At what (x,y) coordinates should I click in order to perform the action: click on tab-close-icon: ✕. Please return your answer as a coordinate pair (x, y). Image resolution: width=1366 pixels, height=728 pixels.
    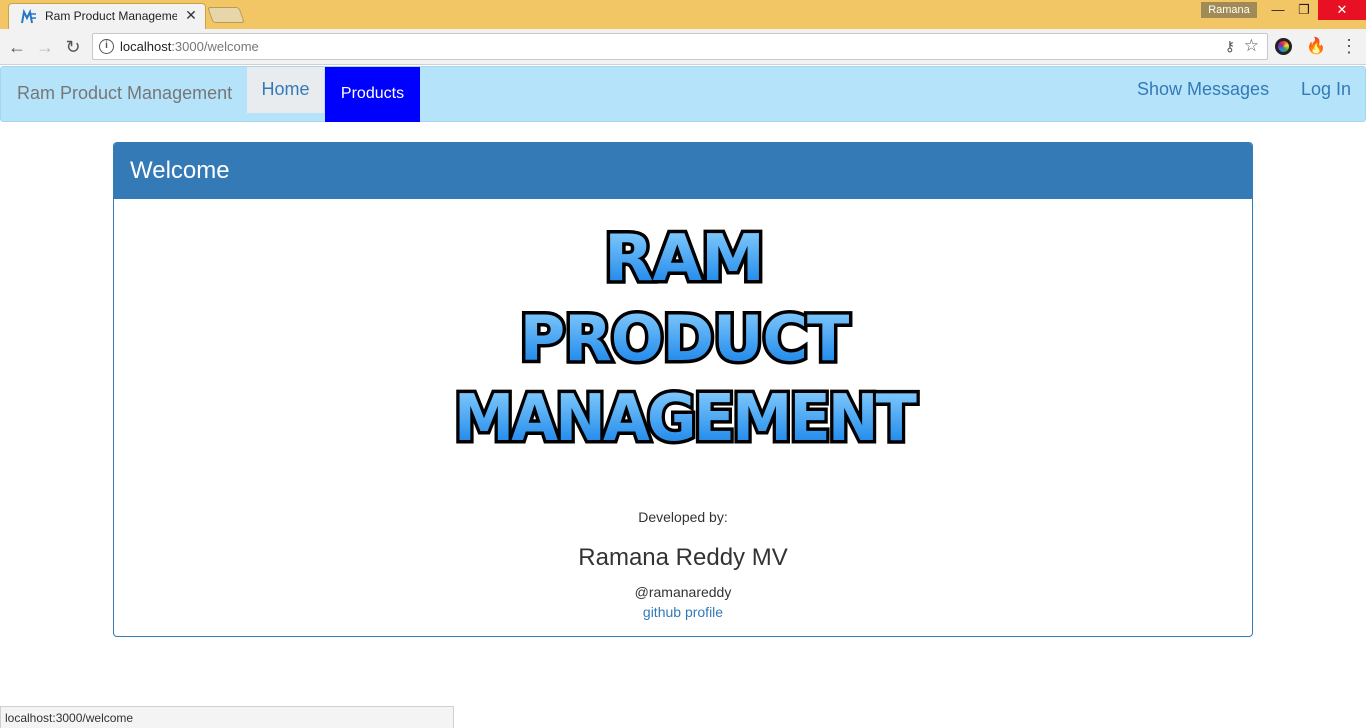
    Looking at the image, I should click on (191, 15).